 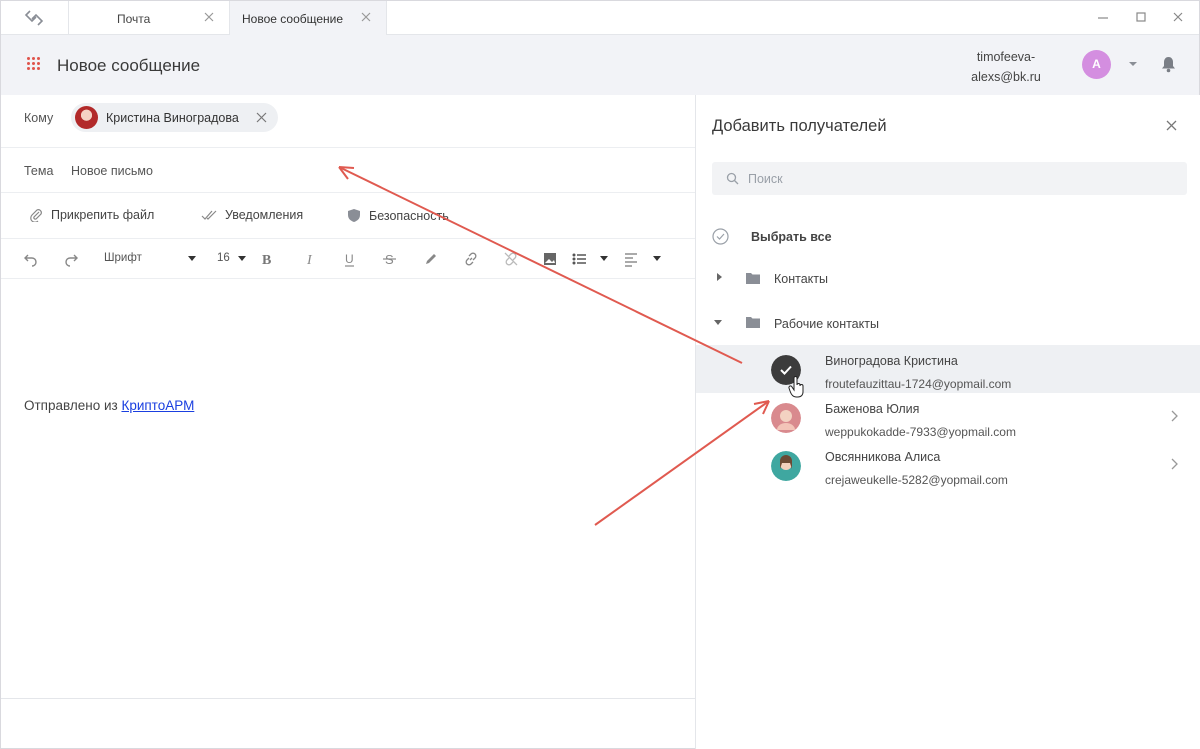 I want to click on search-icon, so click(x=732, y=178).